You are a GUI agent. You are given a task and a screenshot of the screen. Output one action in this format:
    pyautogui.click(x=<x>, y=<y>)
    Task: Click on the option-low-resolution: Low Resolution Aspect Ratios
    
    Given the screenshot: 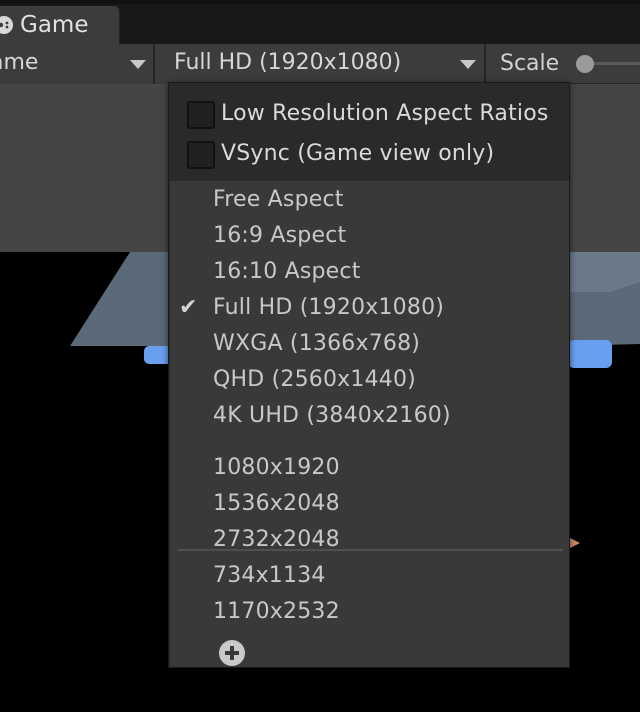 What is the action you would take?
    pyautogui.click(x=369, y=116)
    